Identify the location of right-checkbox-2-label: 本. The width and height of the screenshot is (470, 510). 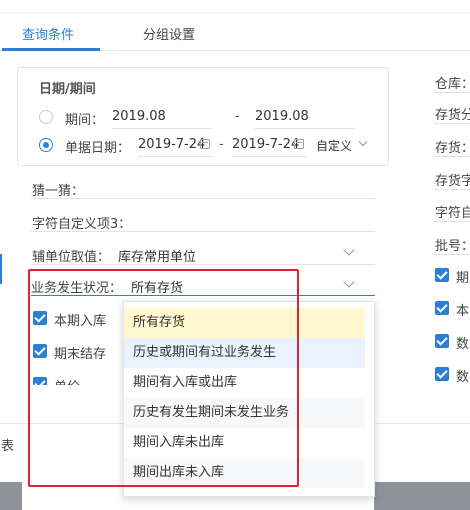
(463, 311).